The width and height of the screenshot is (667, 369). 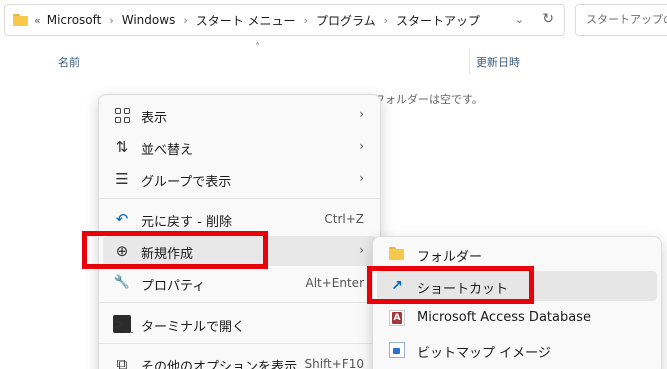 What do you see at coordinates (334, 363) in the screenshot?
I see `shortcut-label: Shift+F10` at bounding box center [334, 363].